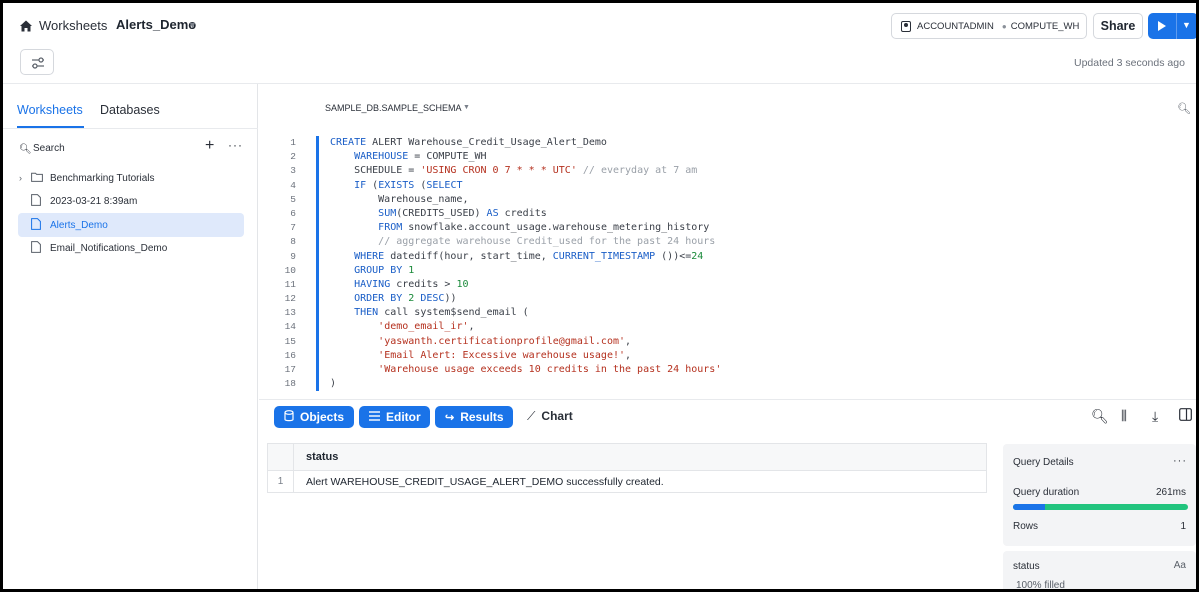 The image size is (1199, 592). I want to click on sidebar-item-label: Alerts_Demo, so click(79, 225).